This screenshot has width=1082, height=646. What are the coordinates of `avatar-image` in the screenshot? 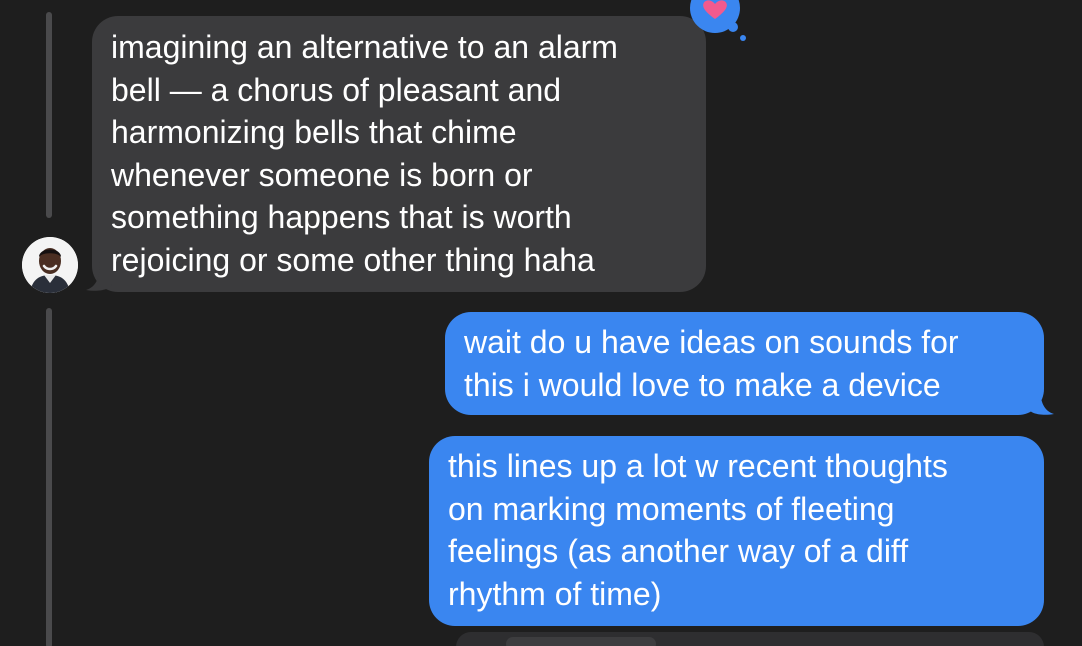 It's located at (50, 265).